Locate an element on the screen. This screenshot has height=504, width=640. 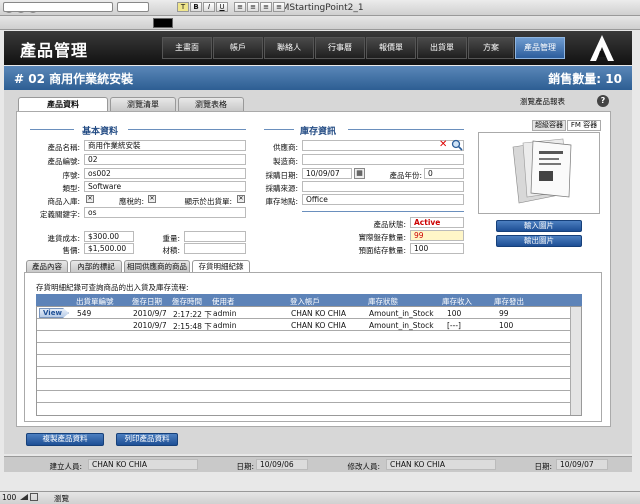
serial-label: 序號: is located at coordinates (71, 175).